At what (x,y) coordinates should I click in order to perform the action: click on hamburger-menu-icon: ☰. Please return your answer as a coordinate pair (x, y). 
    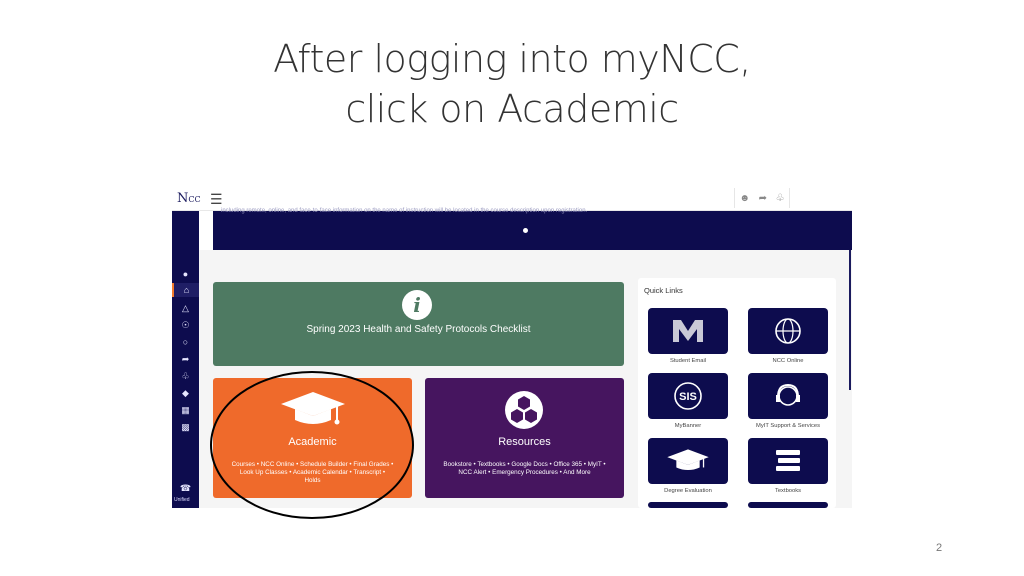
    Looking at the image, I should click on (216, 199).